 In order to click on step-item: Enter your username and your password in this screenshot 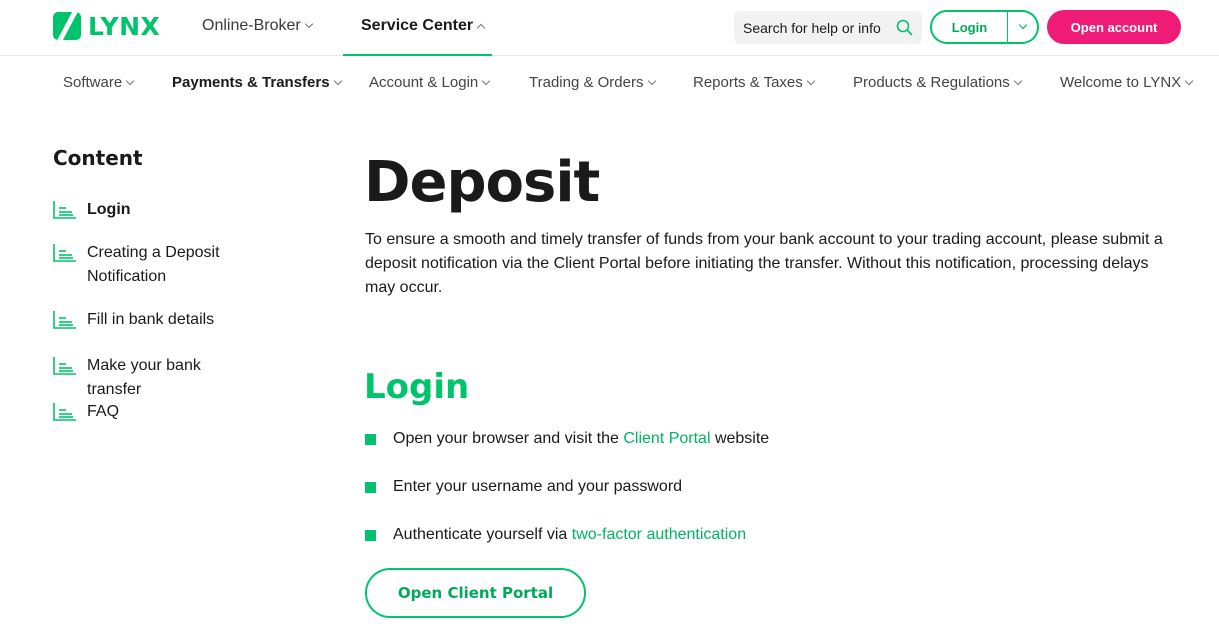, I will do `click(523, 487)`.